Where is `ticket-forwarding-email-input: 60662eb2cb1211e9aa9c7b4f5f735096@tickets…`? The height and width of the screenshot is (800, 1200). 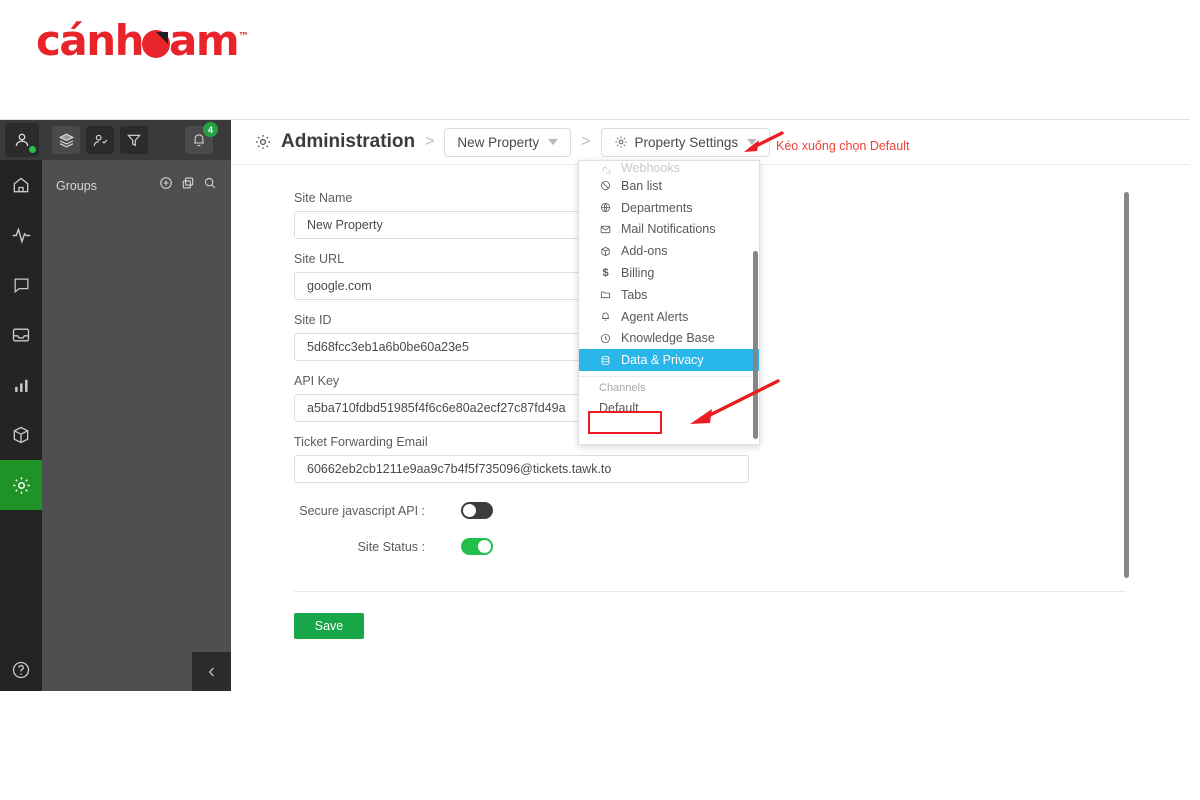
ticket-forwarding-email-input: 60662eb2cb1211e9aa9c7b4f5f735096@tickets… is located at coordinates (521, 469).